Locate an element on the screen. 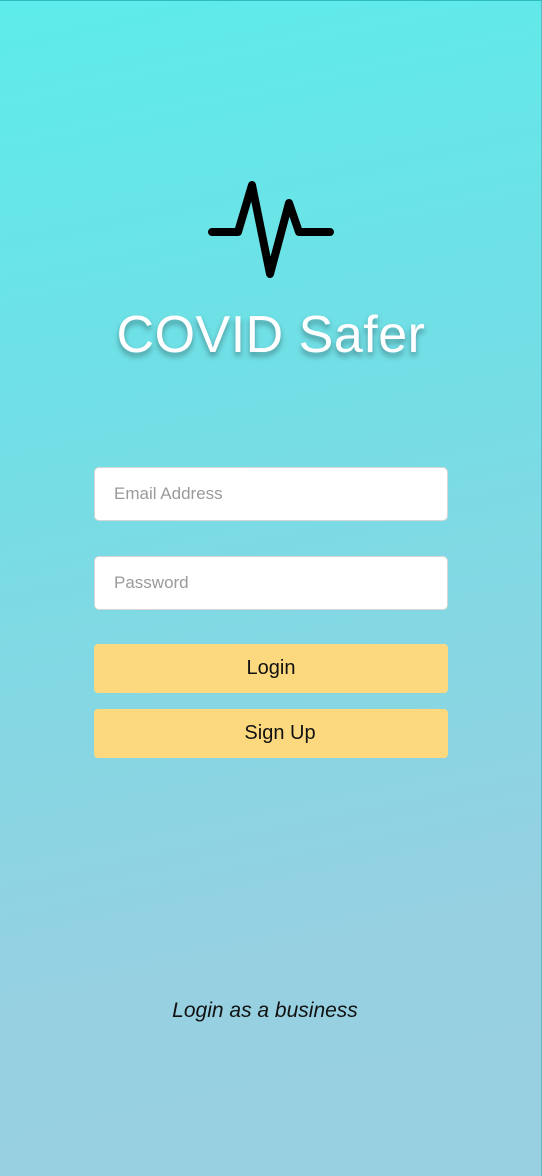  heartbeat-pulse-icon is located at coordinates (271, 229).